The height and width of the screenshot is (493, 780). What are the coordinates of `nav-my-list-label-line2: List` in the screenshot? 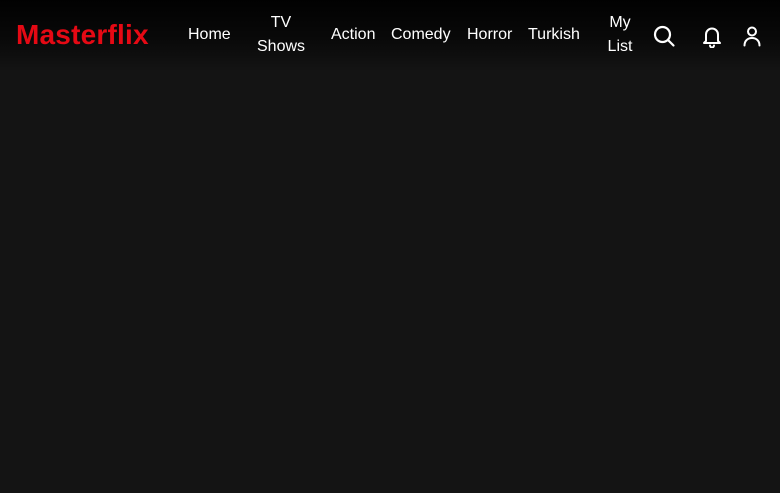 It's located at (620, 46).